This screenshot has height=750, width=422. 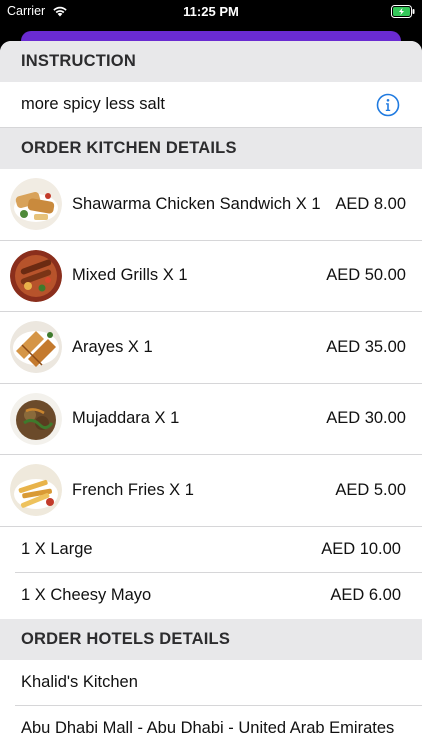 What do you see at coordinates (211, 639) in the screenshot?
I see `hotels-header: ORDER HOTELS DETAILS` at bounding box center [211, 639].